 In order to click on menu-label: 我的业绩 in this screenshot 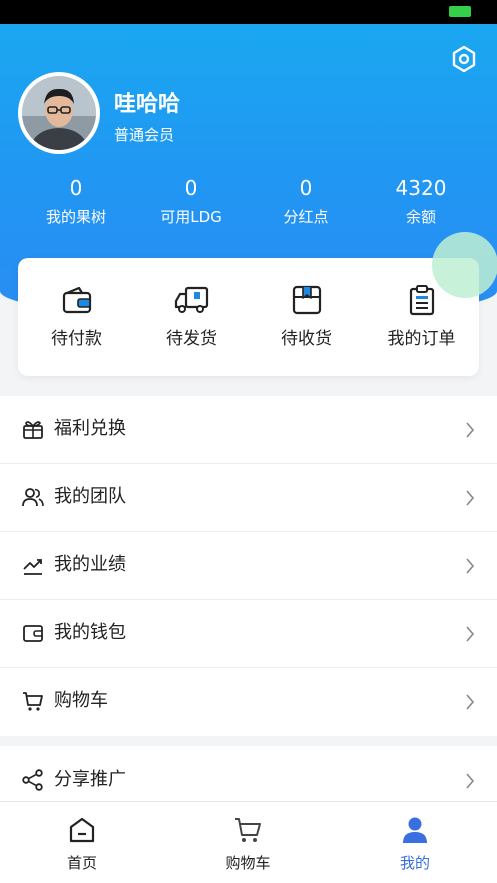, I will do `click(90, 564)`.